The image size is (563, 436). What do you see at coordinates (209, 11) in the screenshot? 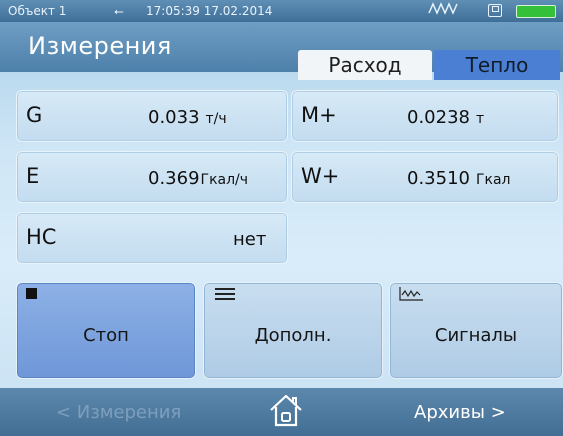
I see `datetime: 17:05:39 17.02.2014` at bounding box center [209, 11].